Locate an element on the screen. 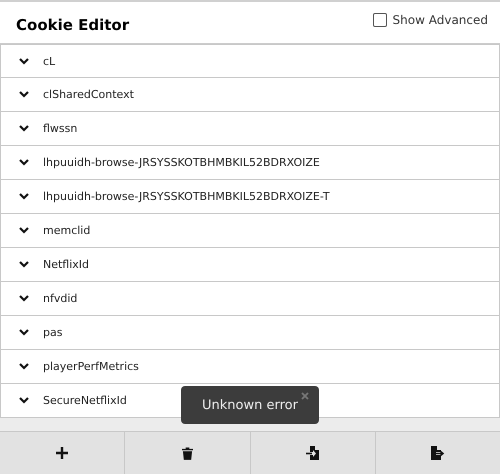 The height and width of the screenshot is (474, 500). trash-icon is located at coordinates (187, 453).